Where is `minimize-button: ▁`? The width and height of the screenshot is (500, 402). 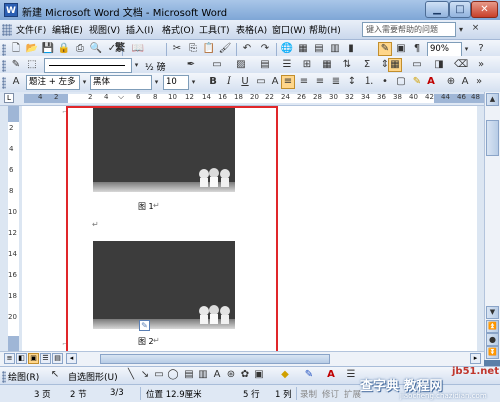 minimize-button: ▁ is located at coordinates (437, 9).